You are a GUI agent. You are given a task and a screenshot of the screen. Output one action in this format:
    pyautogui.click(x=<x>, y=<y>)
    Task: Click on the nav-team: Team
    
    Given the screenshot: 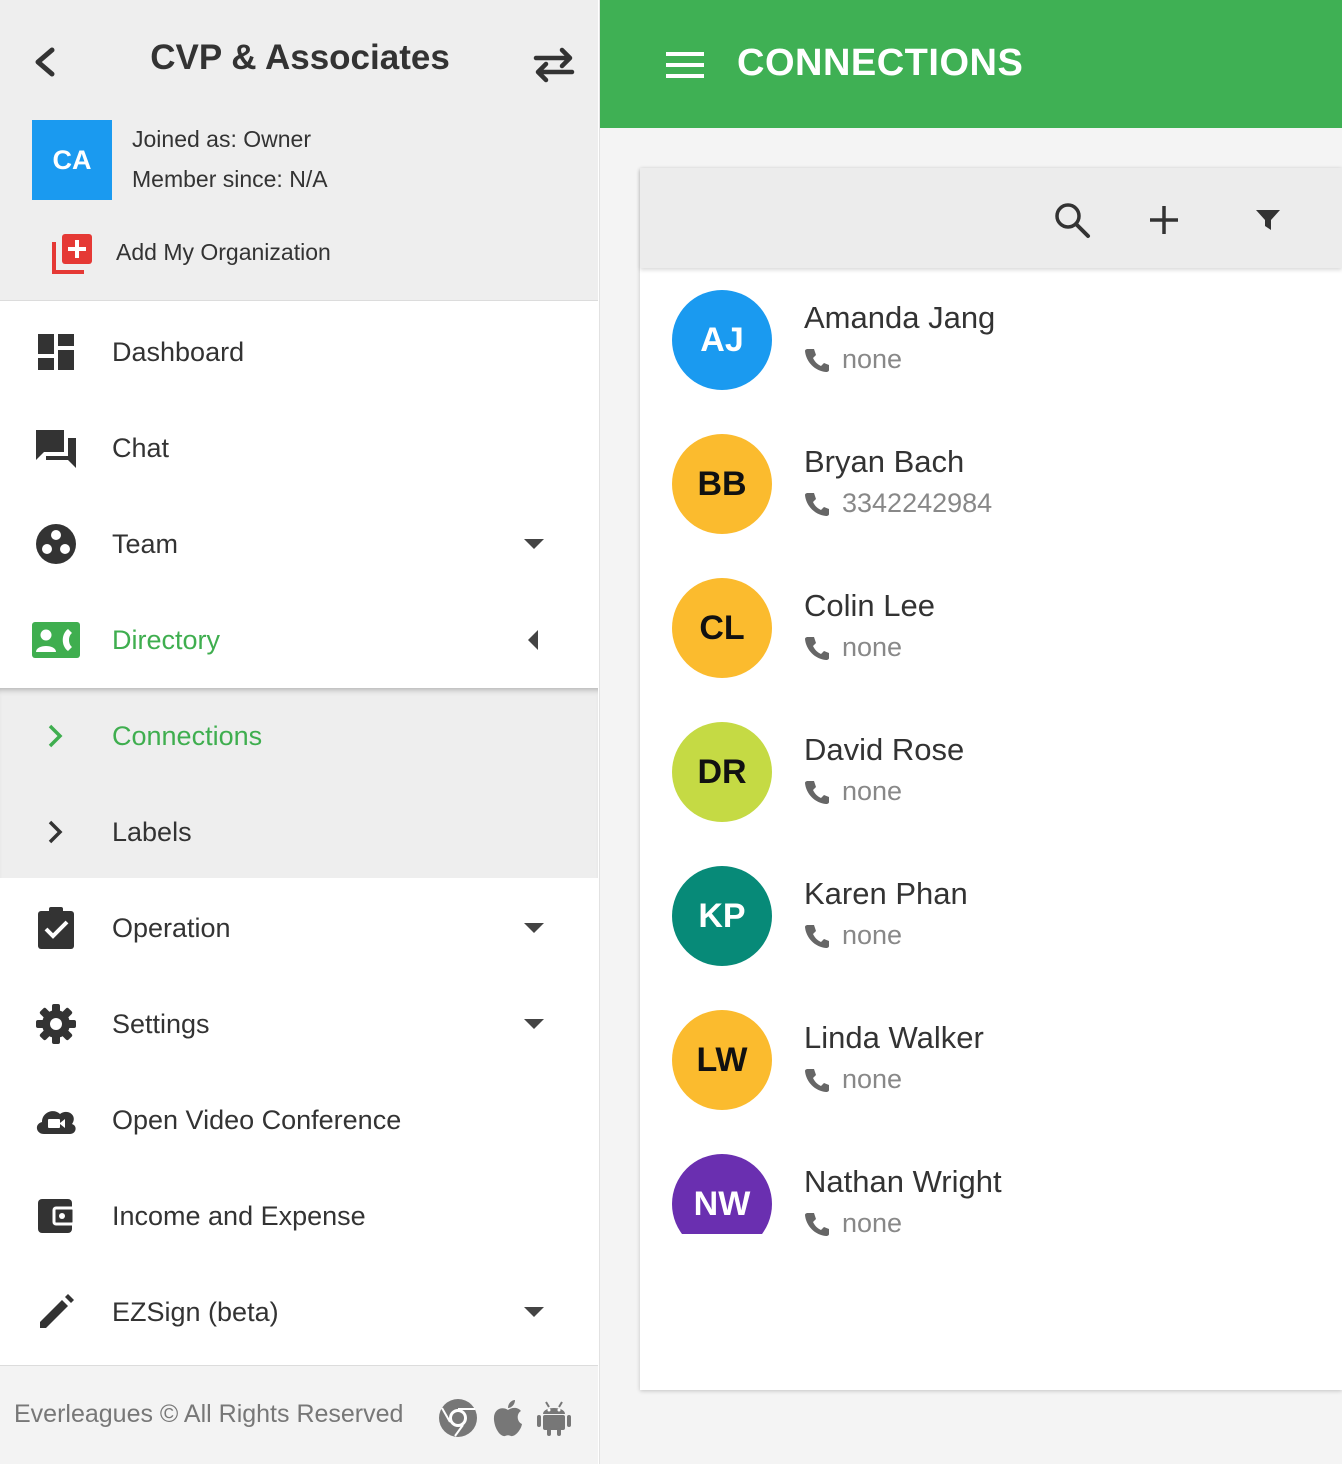 What is the action you would take?
    pyautogui.click(x=299, y=544)
    